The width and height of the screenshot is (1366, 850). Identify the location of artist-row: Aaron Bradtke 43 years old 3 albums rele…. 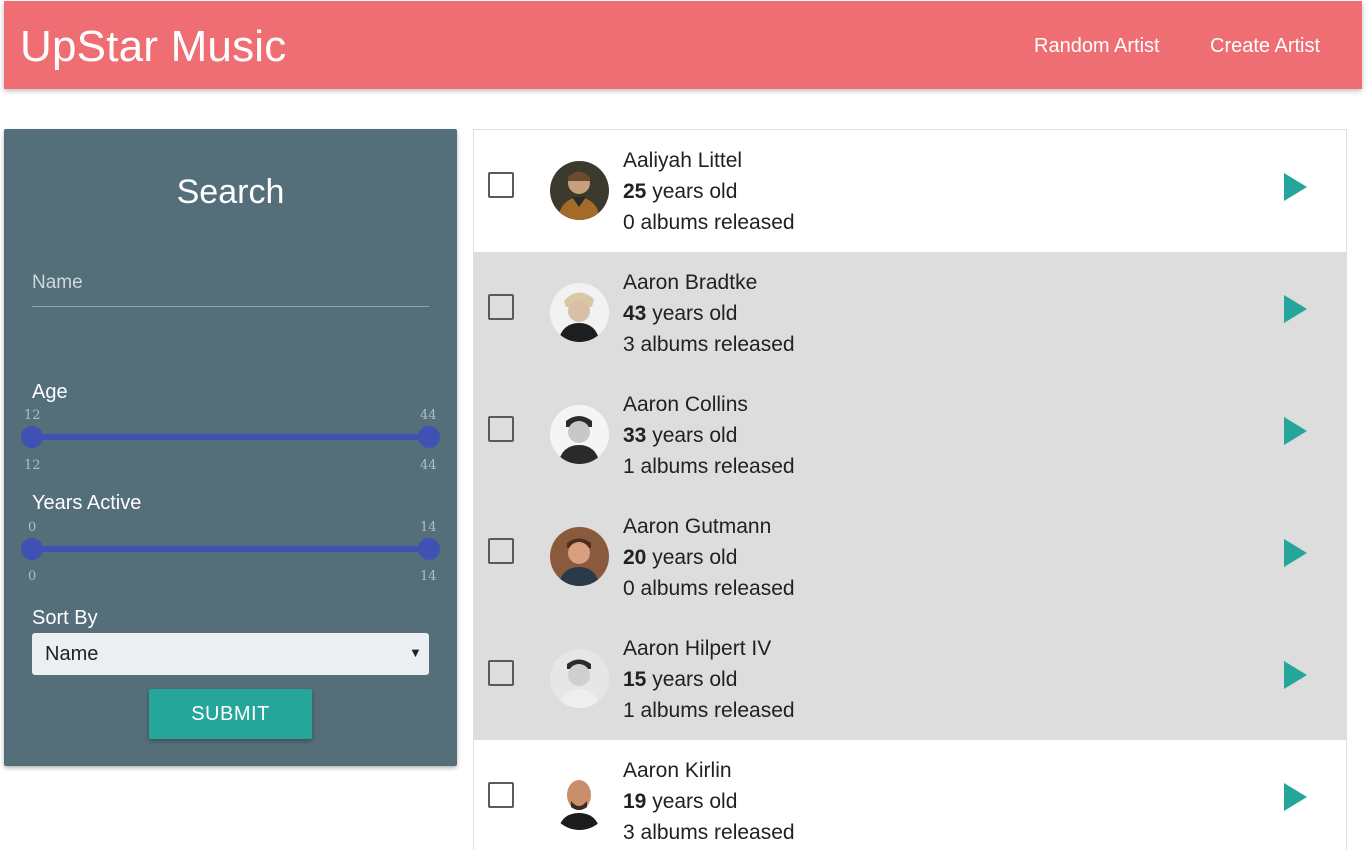
(910, 313).